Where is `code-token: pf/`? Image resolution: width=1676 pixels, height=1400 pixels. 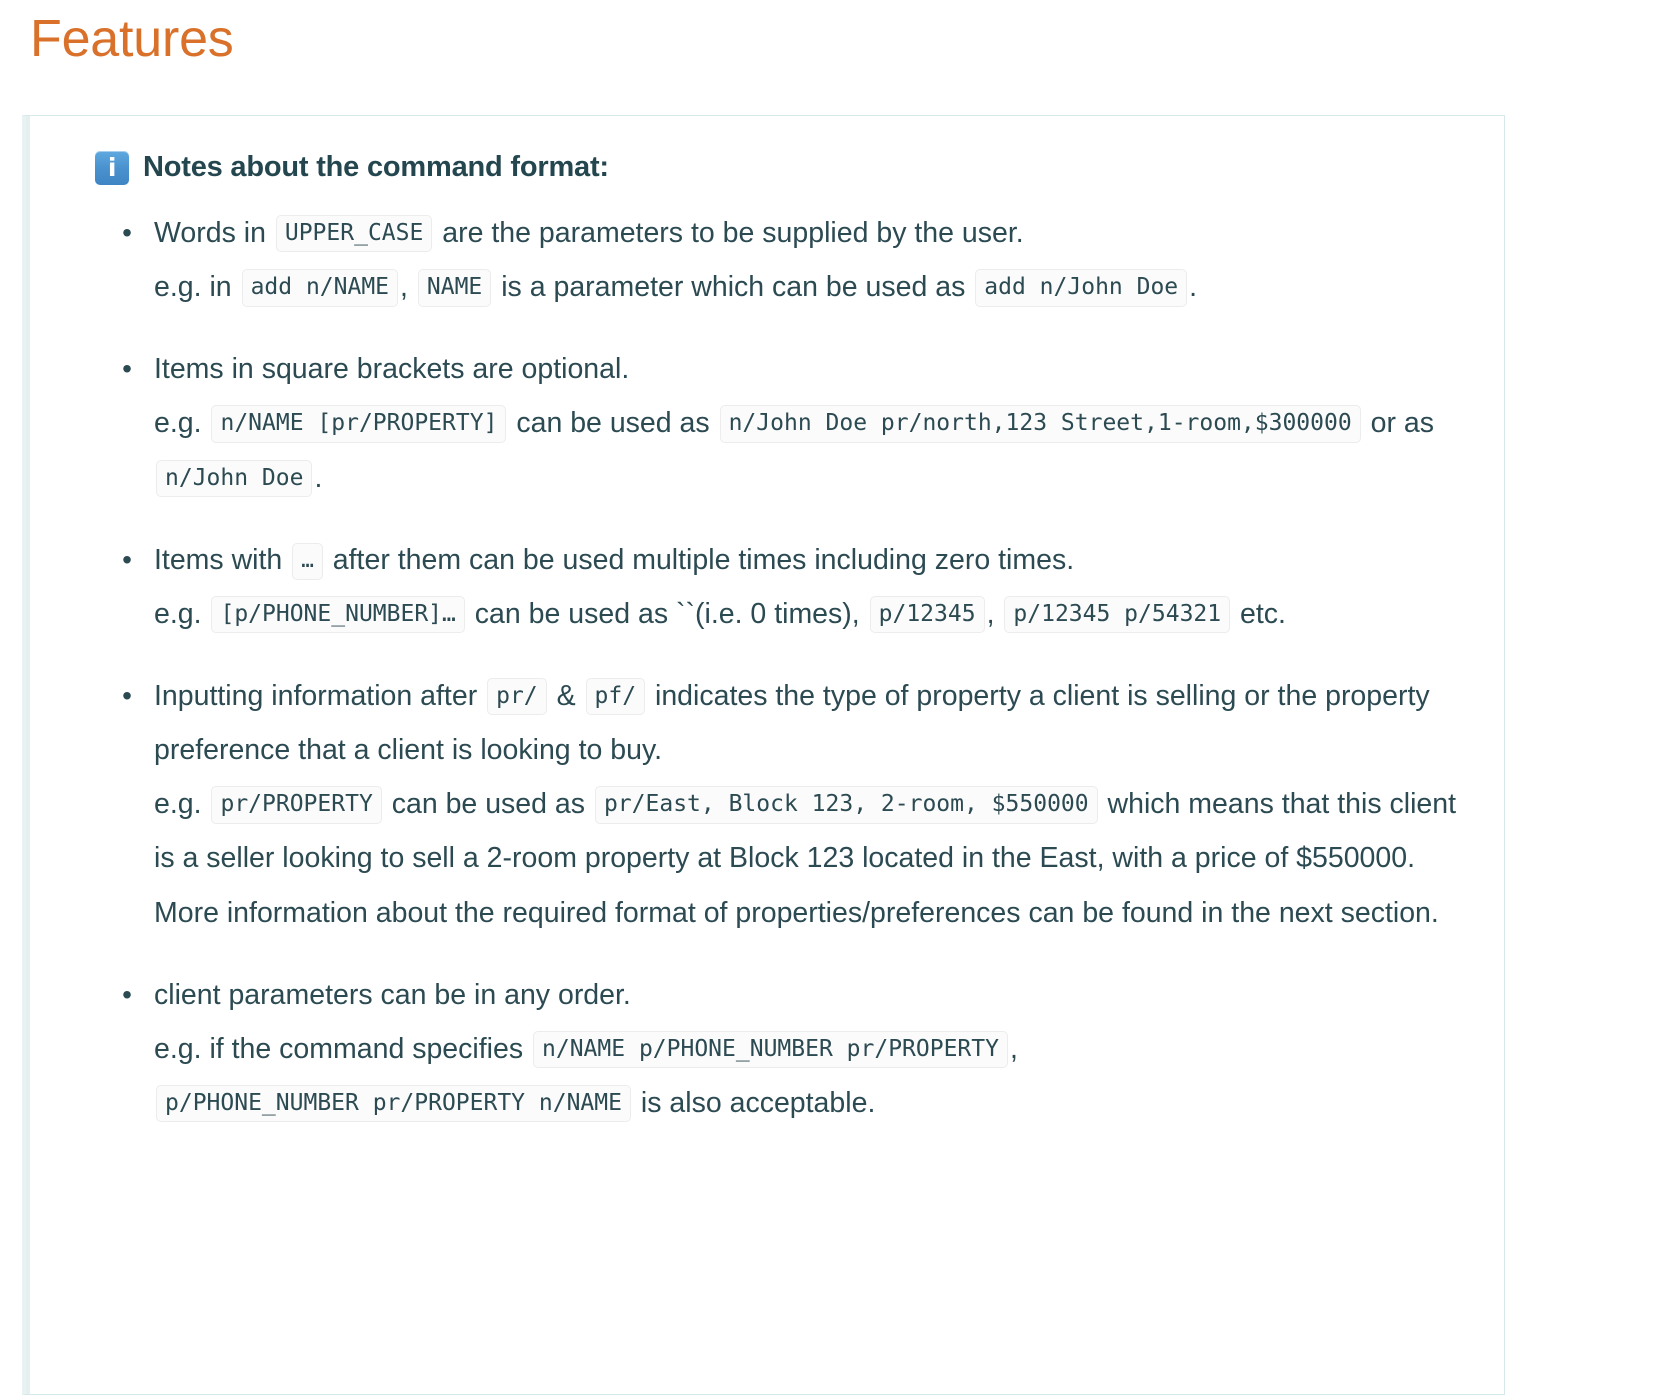 code-token: pf/ is located at coordinates (615, 696).